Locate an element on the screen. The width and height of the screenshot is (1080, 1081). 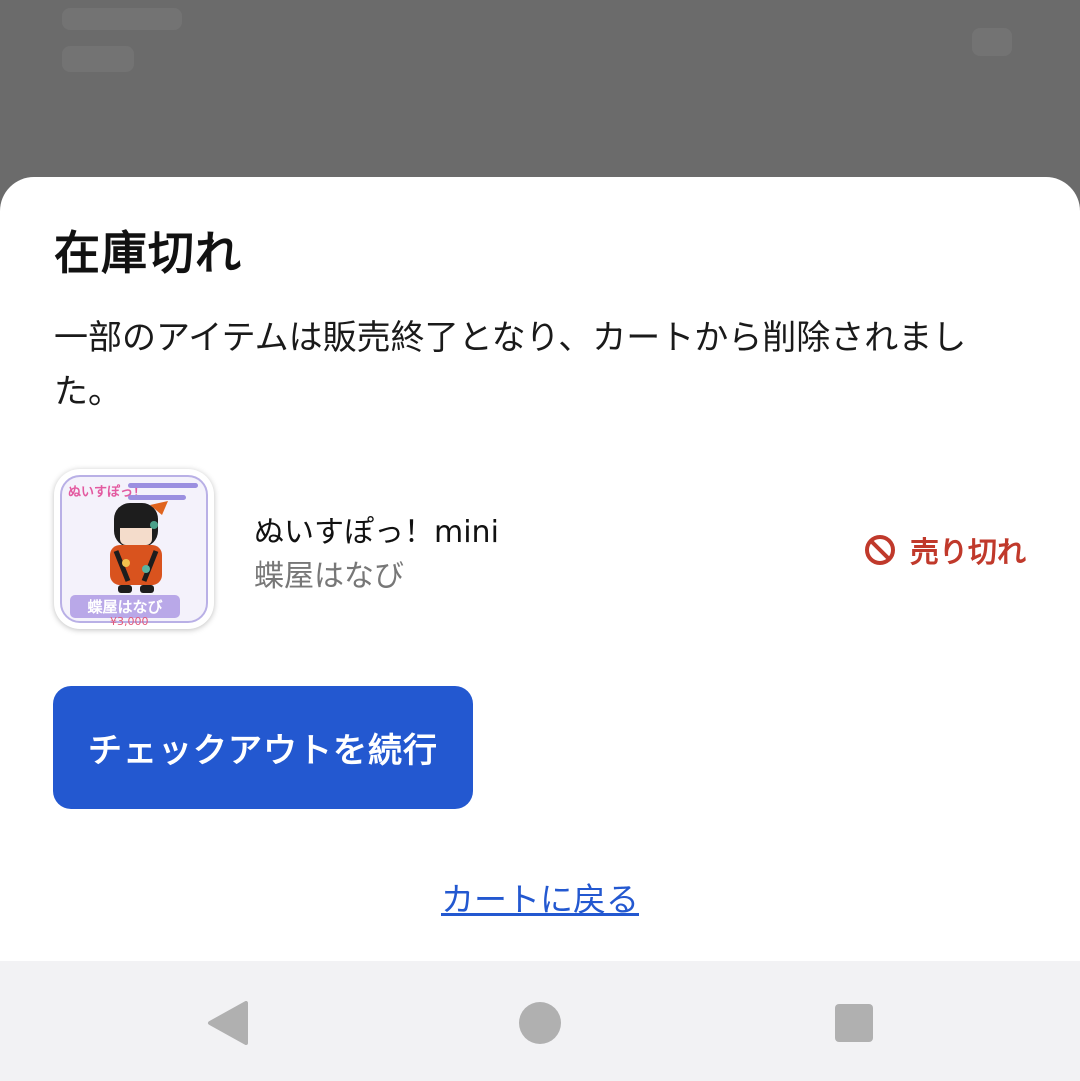
android-navigation-bar is located at coordinates (540, 1021).